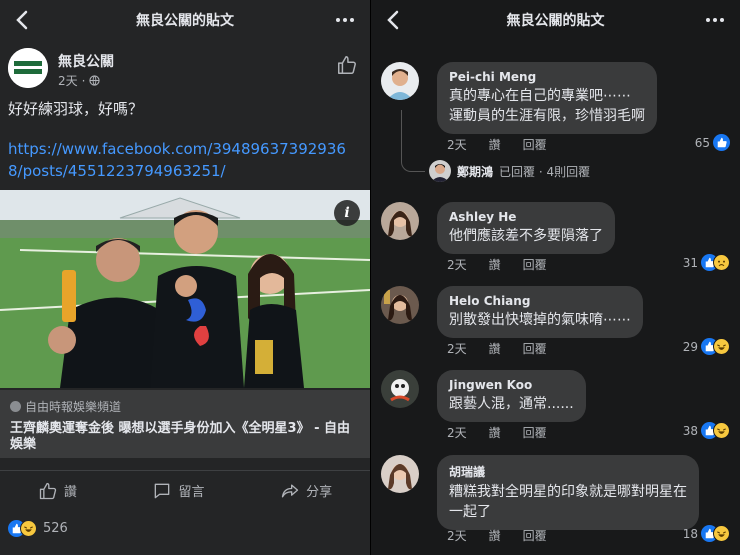 The width and height of the screenshot is (740, 555). I want to click on comment-text-line: 運動員的生涯有限，珍惜羽毛啊, so click(547, 116).